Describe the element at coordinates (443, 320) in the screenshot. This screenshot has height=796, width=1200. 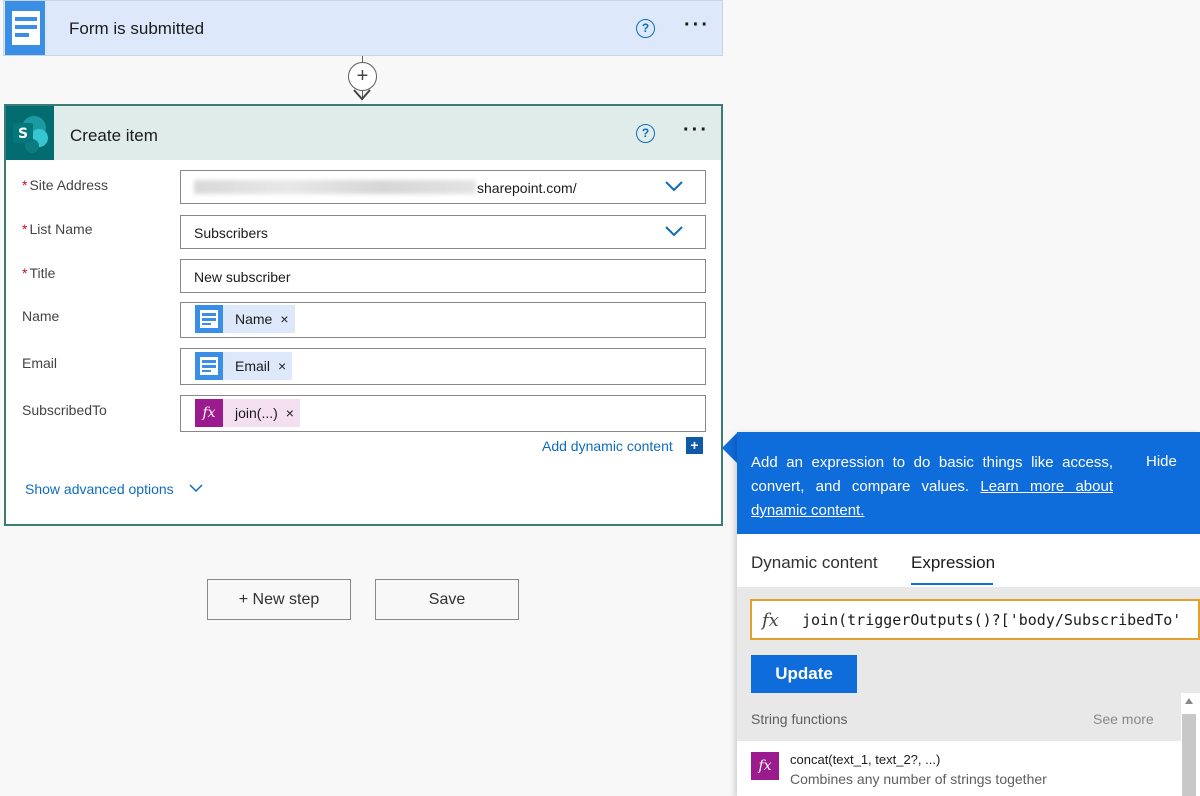
I see `name-input: Name ×` at that location.